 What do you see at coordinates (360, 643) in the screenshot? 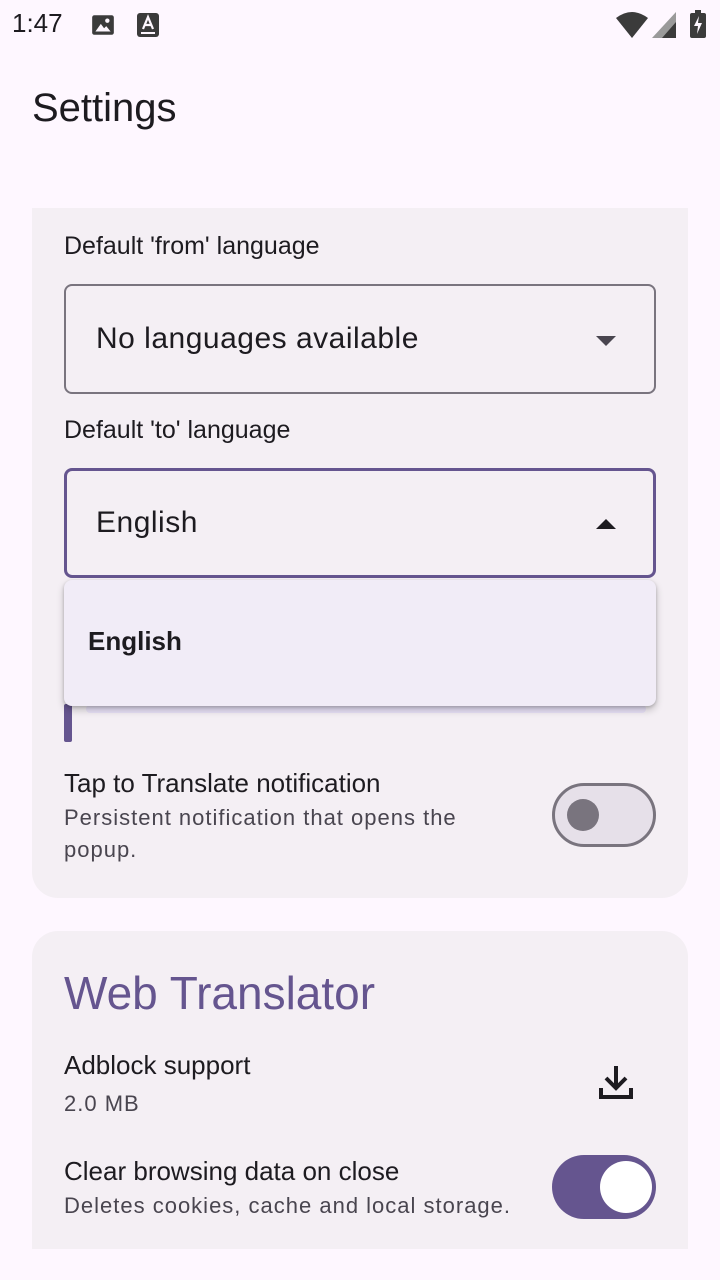
I see `language-dropdown-menu: English` at bounding box center [360, 643].